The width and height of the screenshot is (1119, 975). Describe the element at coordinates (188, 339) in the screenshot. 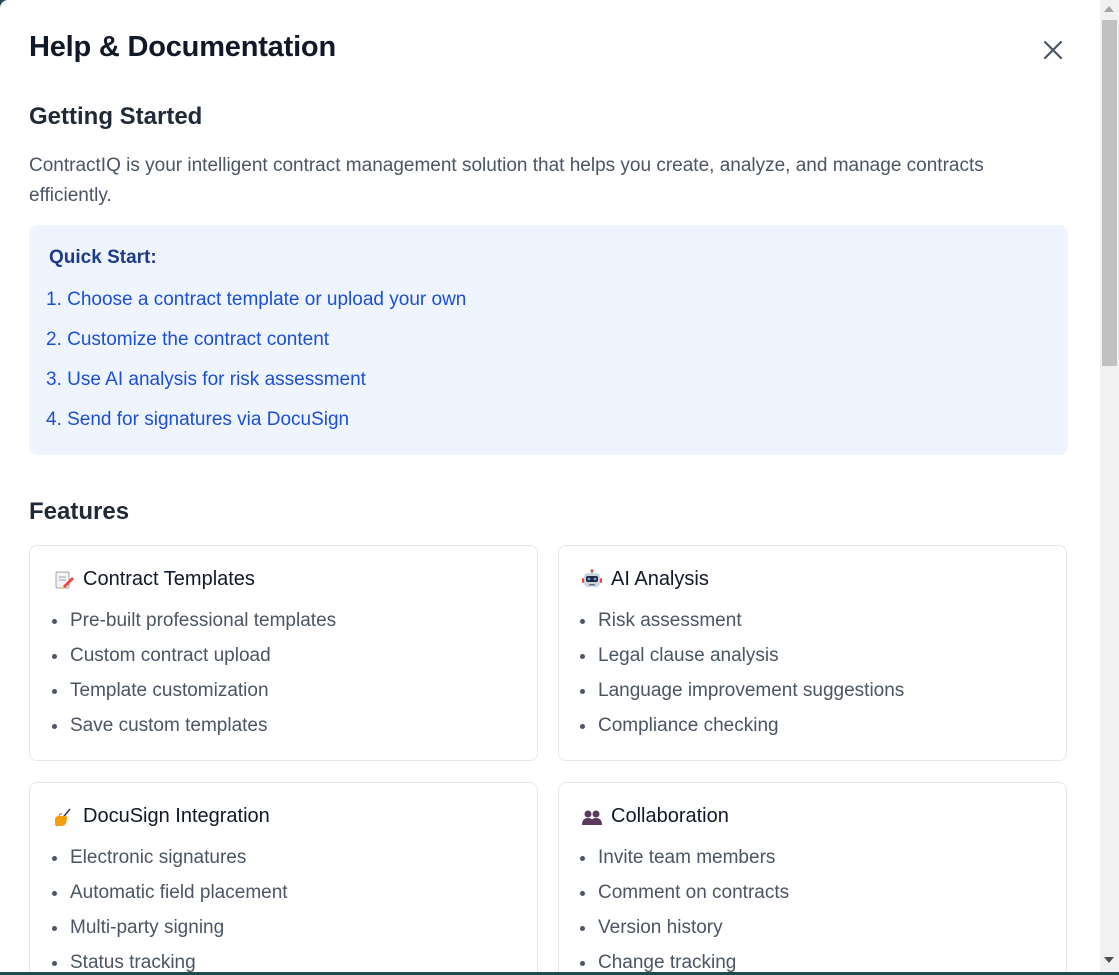

I see `quick-start-step: 2. Customize the contract content` at that location.